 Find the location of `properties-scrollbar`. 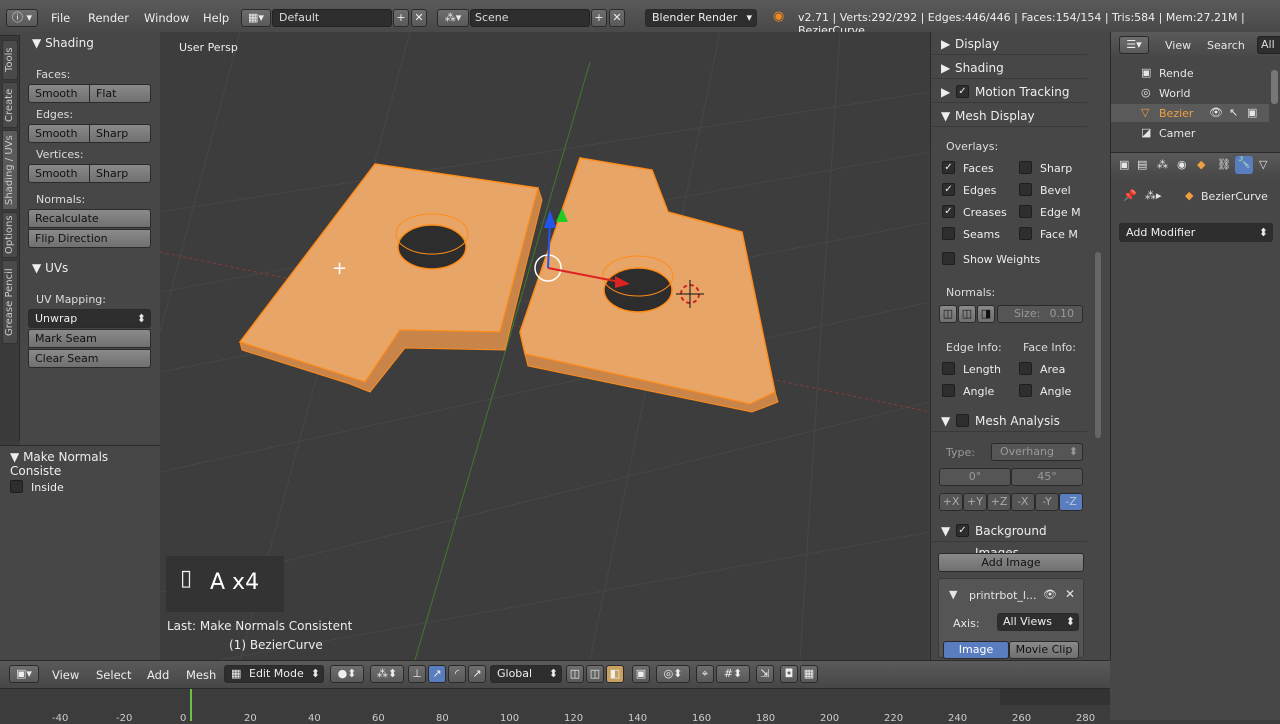

properties-scrollbar is located at coordinates (1098, 345).